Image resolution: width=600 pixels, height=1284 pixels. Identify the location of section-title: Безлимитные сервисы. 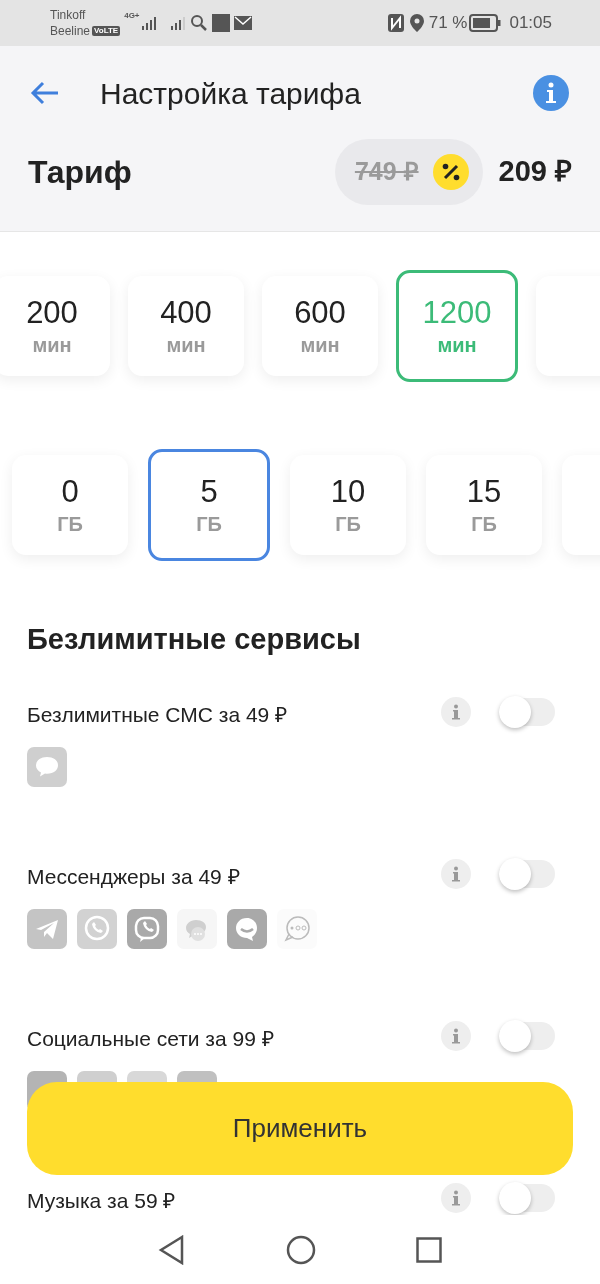
(194, 639).